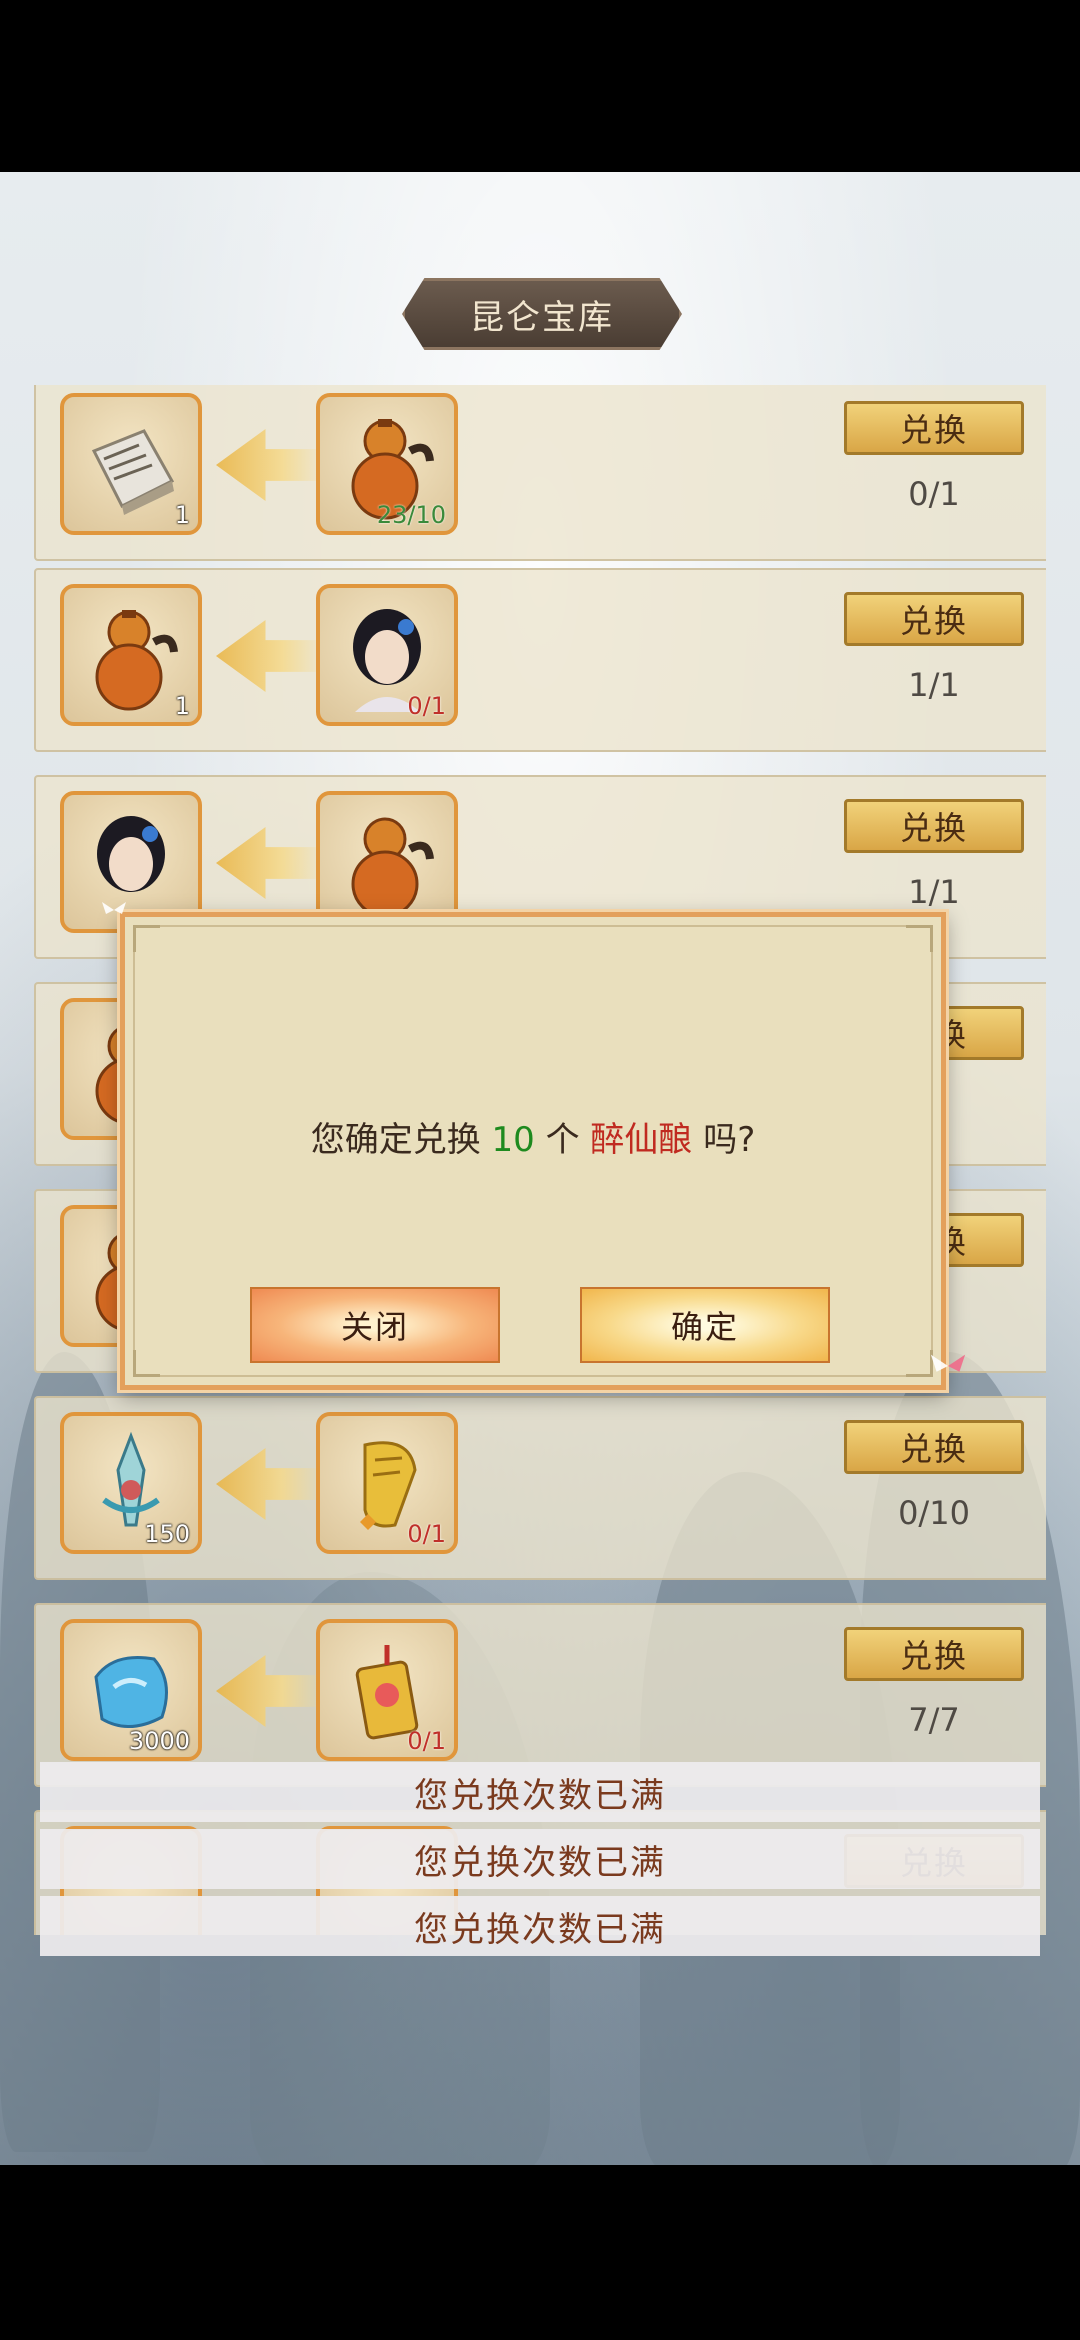 The height and width of the screenshot is (2340, 1080). Describe the element at coordinates (934, 1720) in the screenshot. I see `exchange-count: 7/7` at that location.